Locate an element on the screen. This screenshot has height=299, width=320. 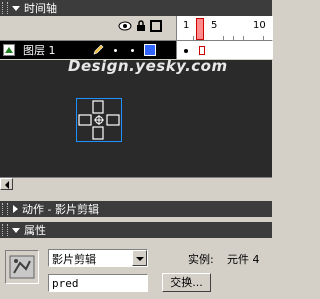
lock-dot-icon is located at coordinates (132, 50).